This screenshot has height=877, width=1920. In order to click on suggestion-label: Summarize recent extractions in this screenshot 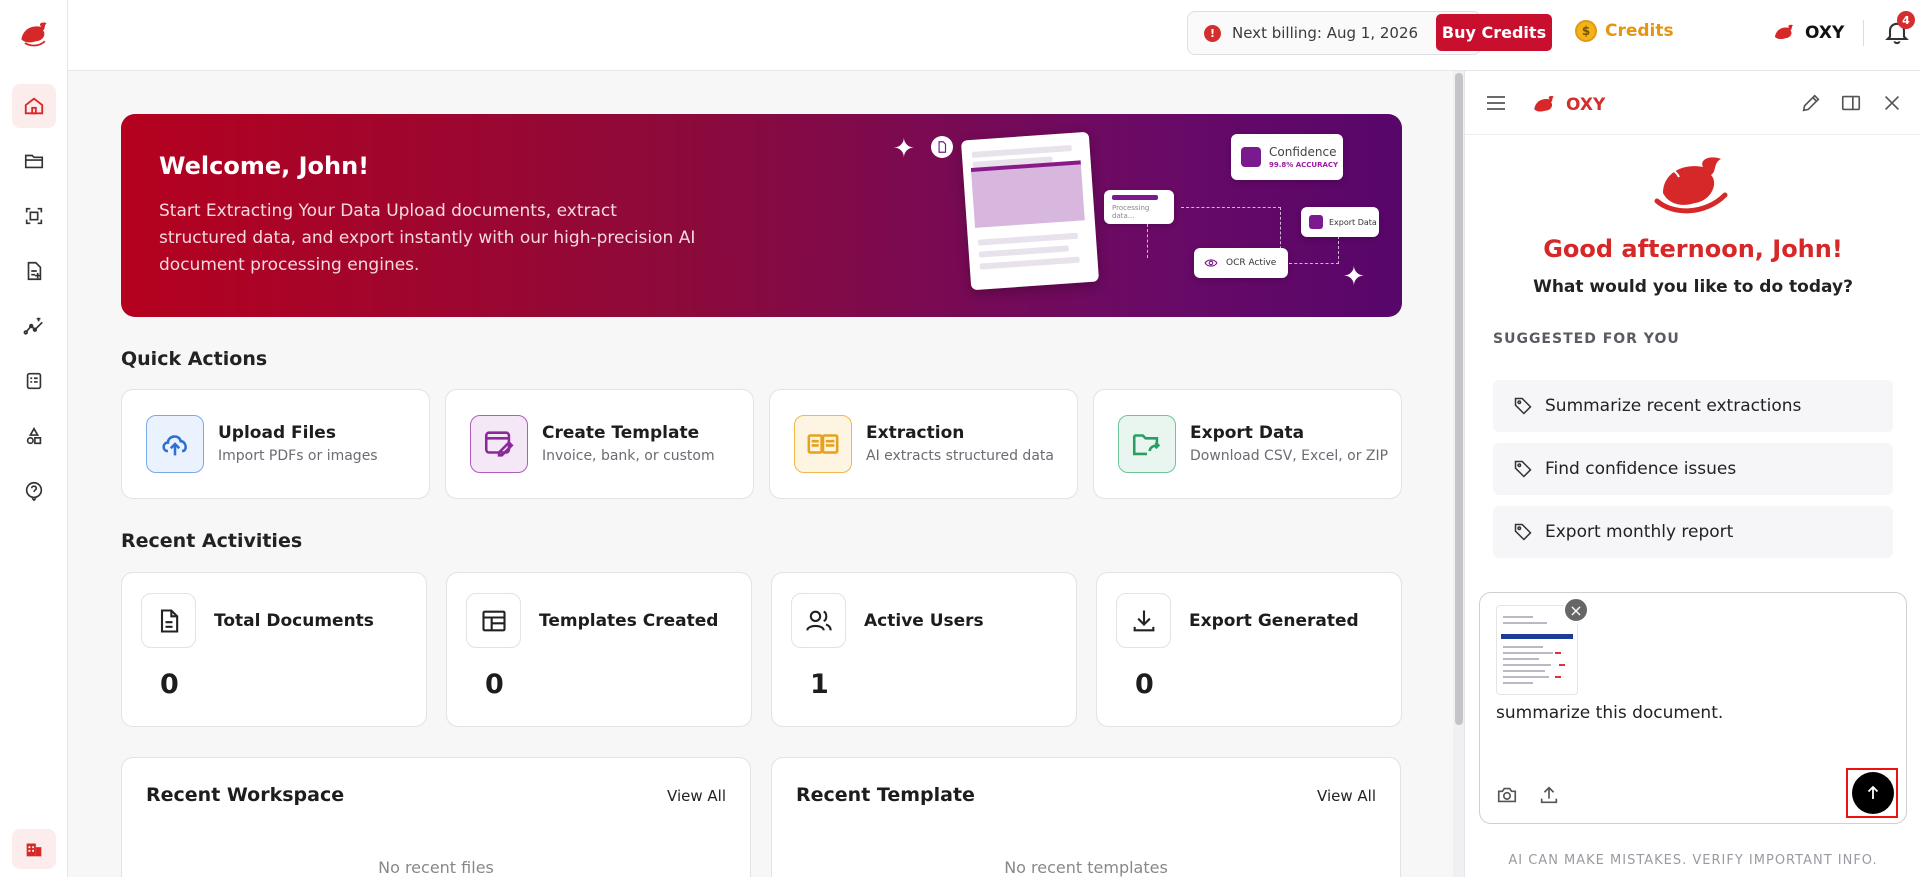, I will do `click(1673, 406)`.